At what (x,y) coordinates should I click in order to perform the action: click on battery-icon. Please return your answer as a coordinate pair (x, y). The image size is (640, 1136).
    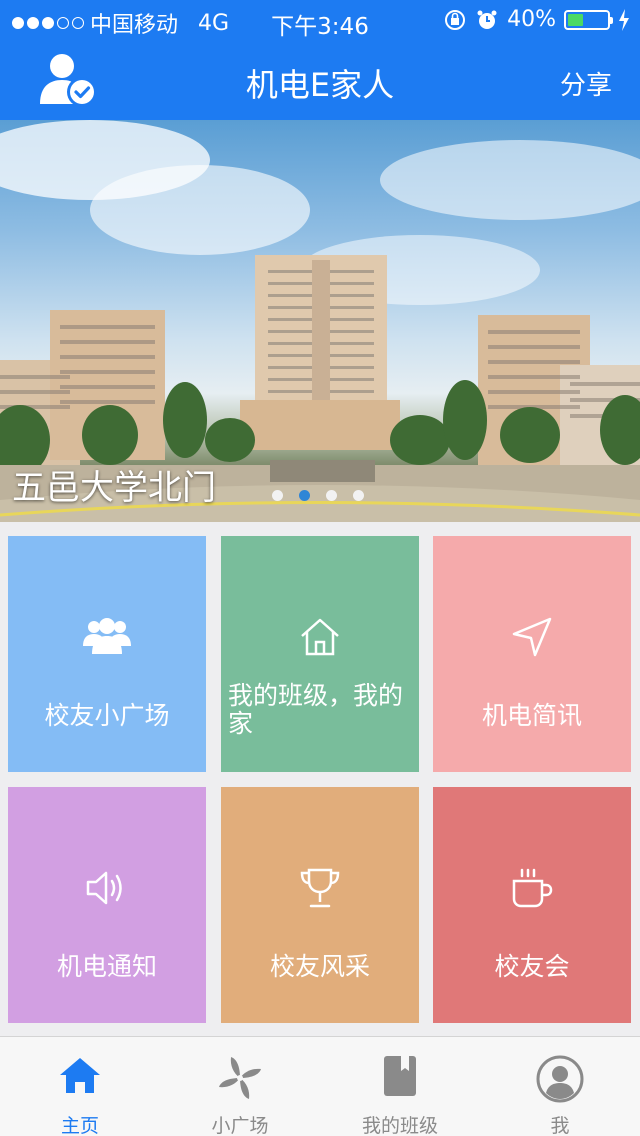
    Looking at the image, I should click on (588, 19).